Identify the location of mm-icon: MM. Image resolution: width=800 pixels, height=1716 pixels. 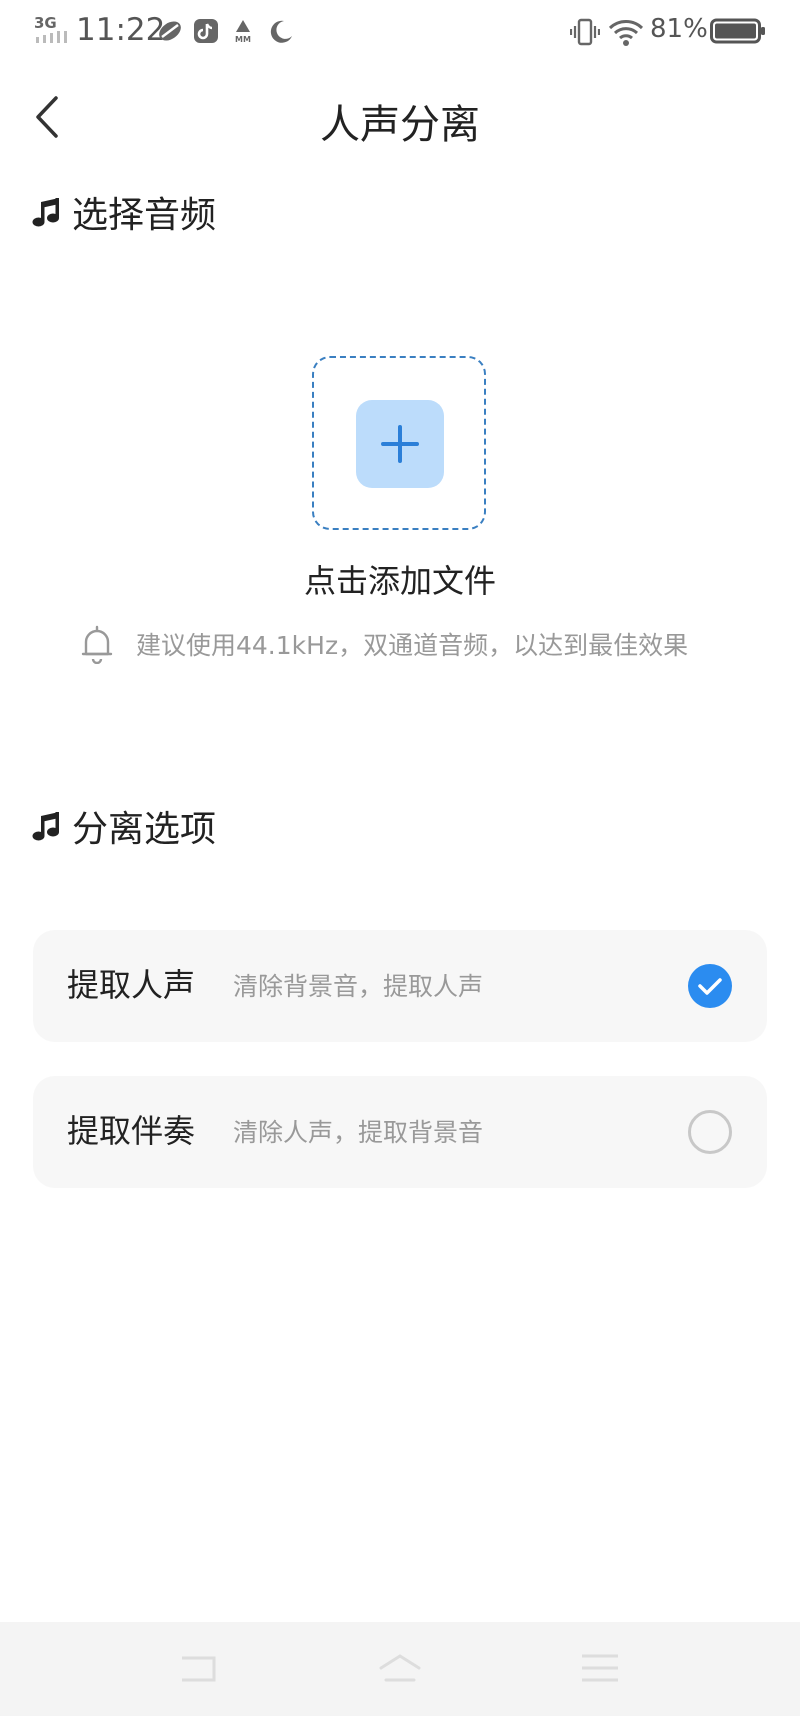
(243, 32).